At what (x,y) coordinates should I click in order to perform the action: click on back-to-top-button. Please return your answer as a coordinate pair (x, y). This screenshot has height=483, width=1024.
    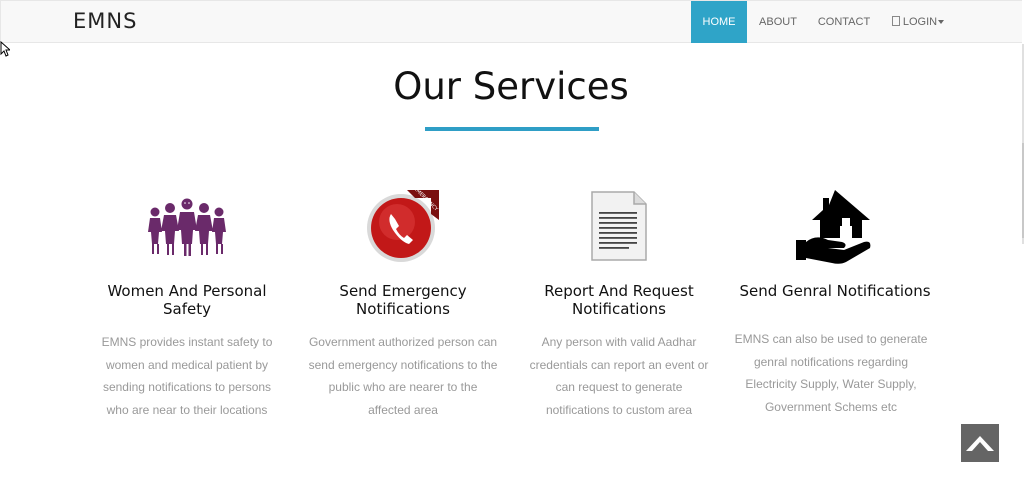
    Looking at the image, I should click on (980, 443).